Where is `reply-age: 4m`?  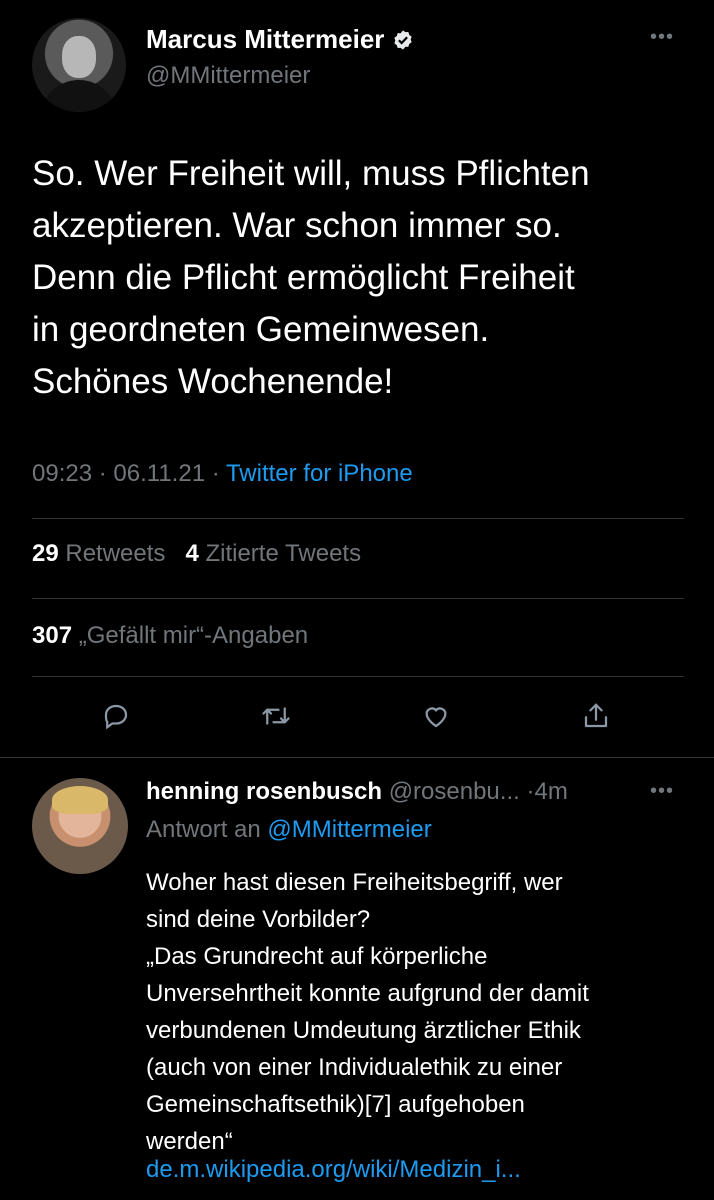 reply-age: 4m is located at coordinates (550, 791).